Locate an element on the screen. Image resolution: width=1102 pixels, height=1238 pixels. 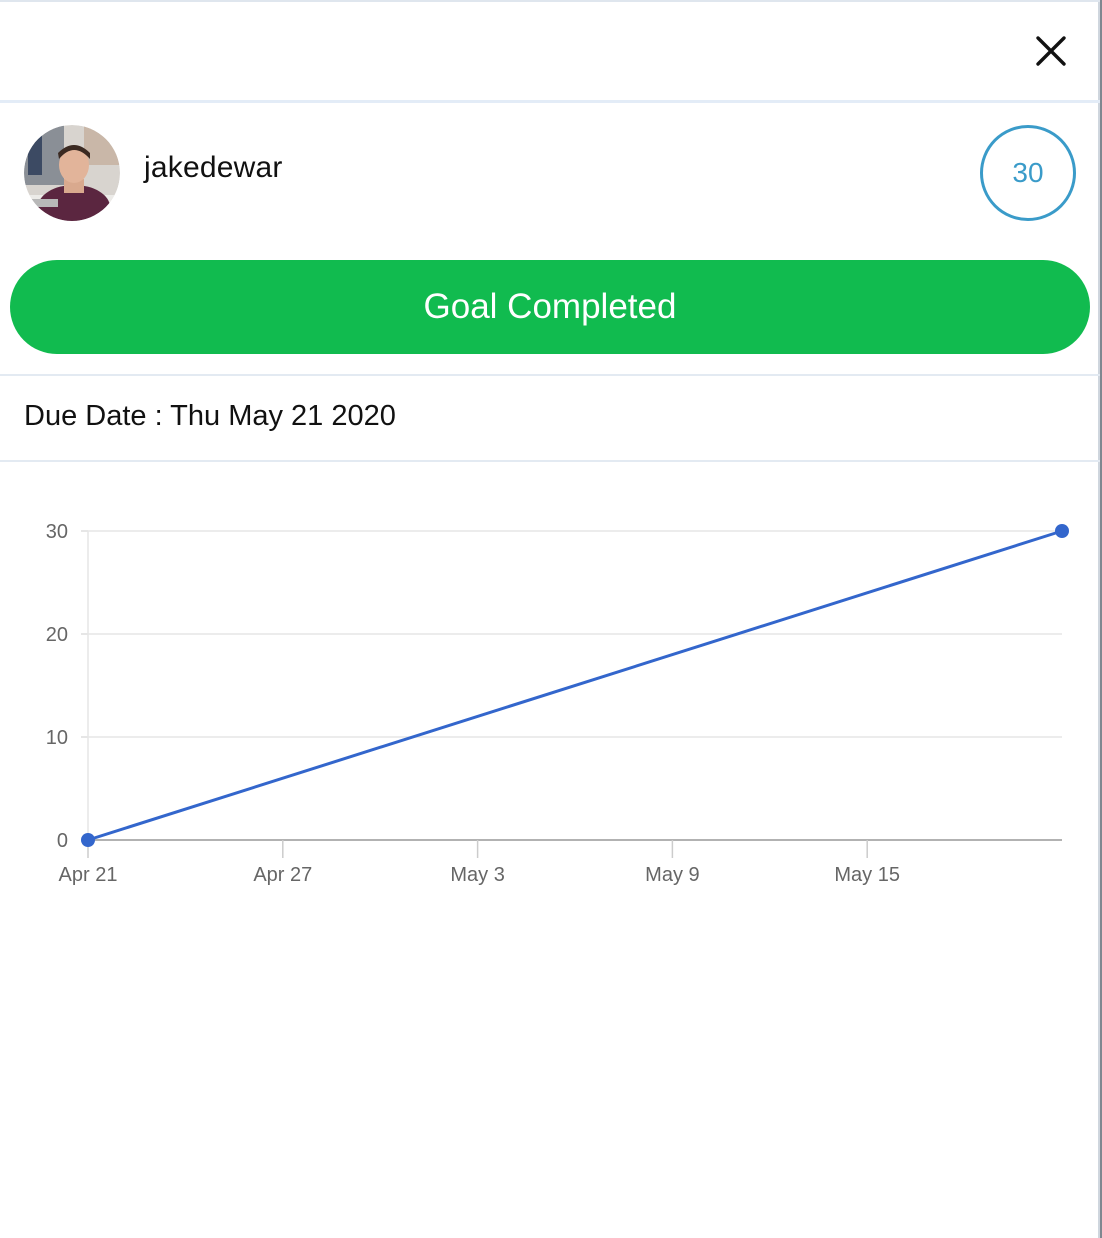
avatar is located at coordinates (72, 173).